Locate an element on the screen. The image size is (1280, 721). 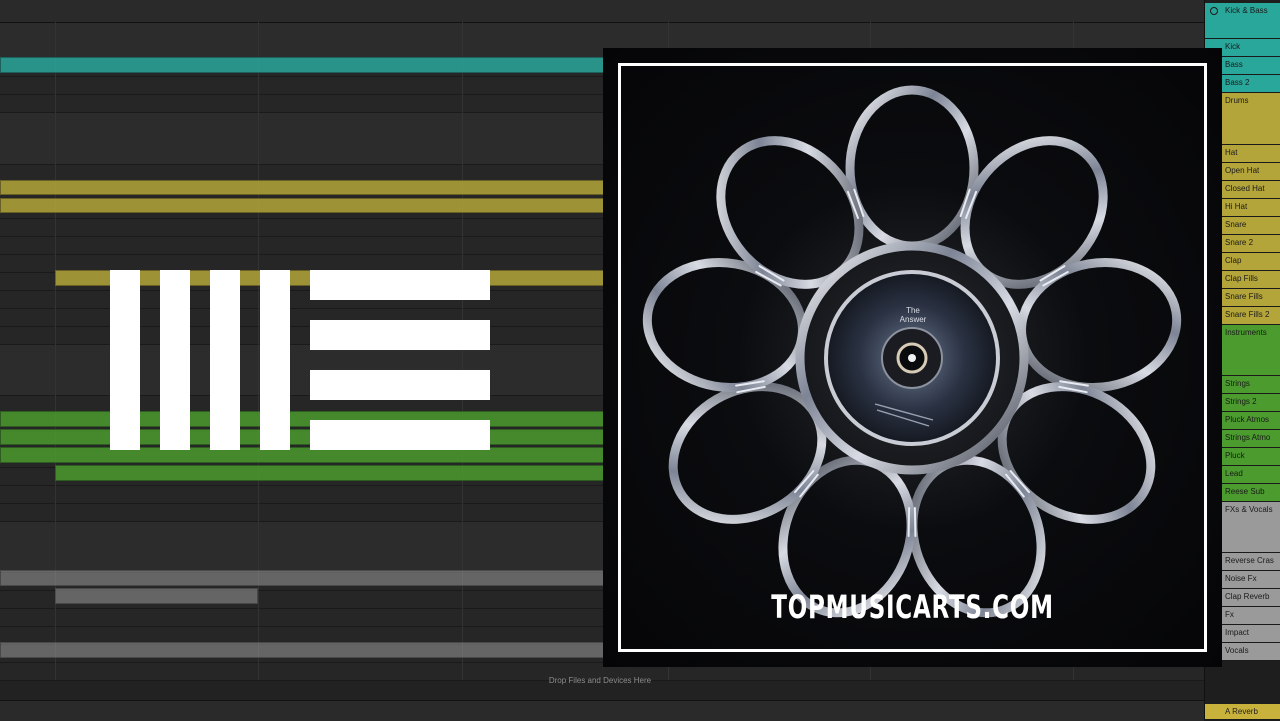
return-track-name: A Reverb is located at coordinates (1241, 711).